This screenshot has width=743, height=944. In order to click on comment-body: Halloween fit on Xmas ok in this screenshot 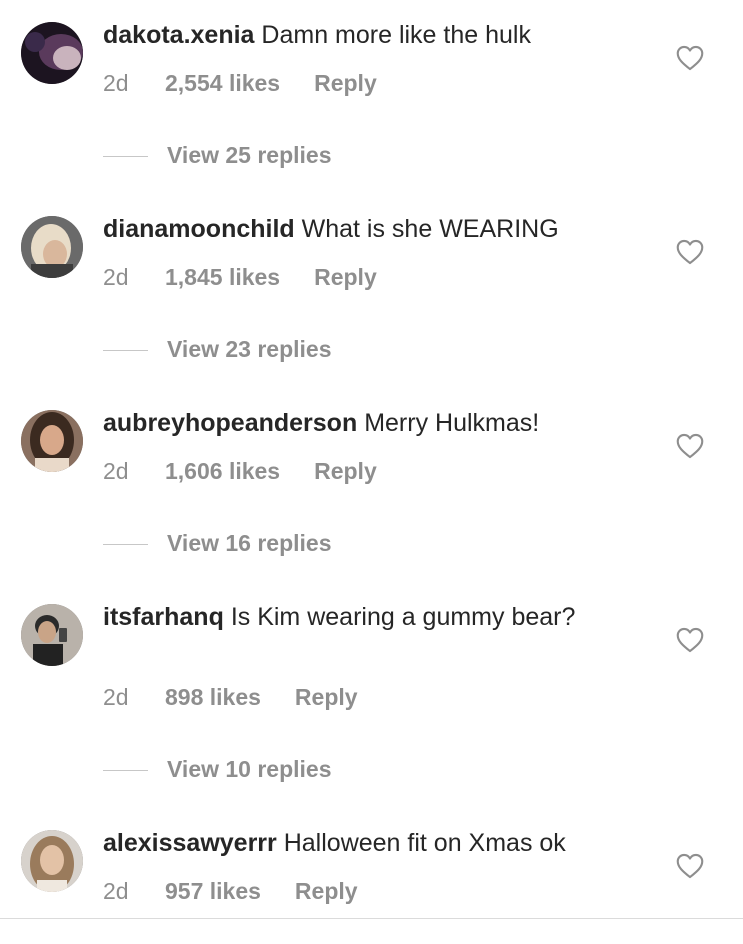, I will do `click(424, 843)`.